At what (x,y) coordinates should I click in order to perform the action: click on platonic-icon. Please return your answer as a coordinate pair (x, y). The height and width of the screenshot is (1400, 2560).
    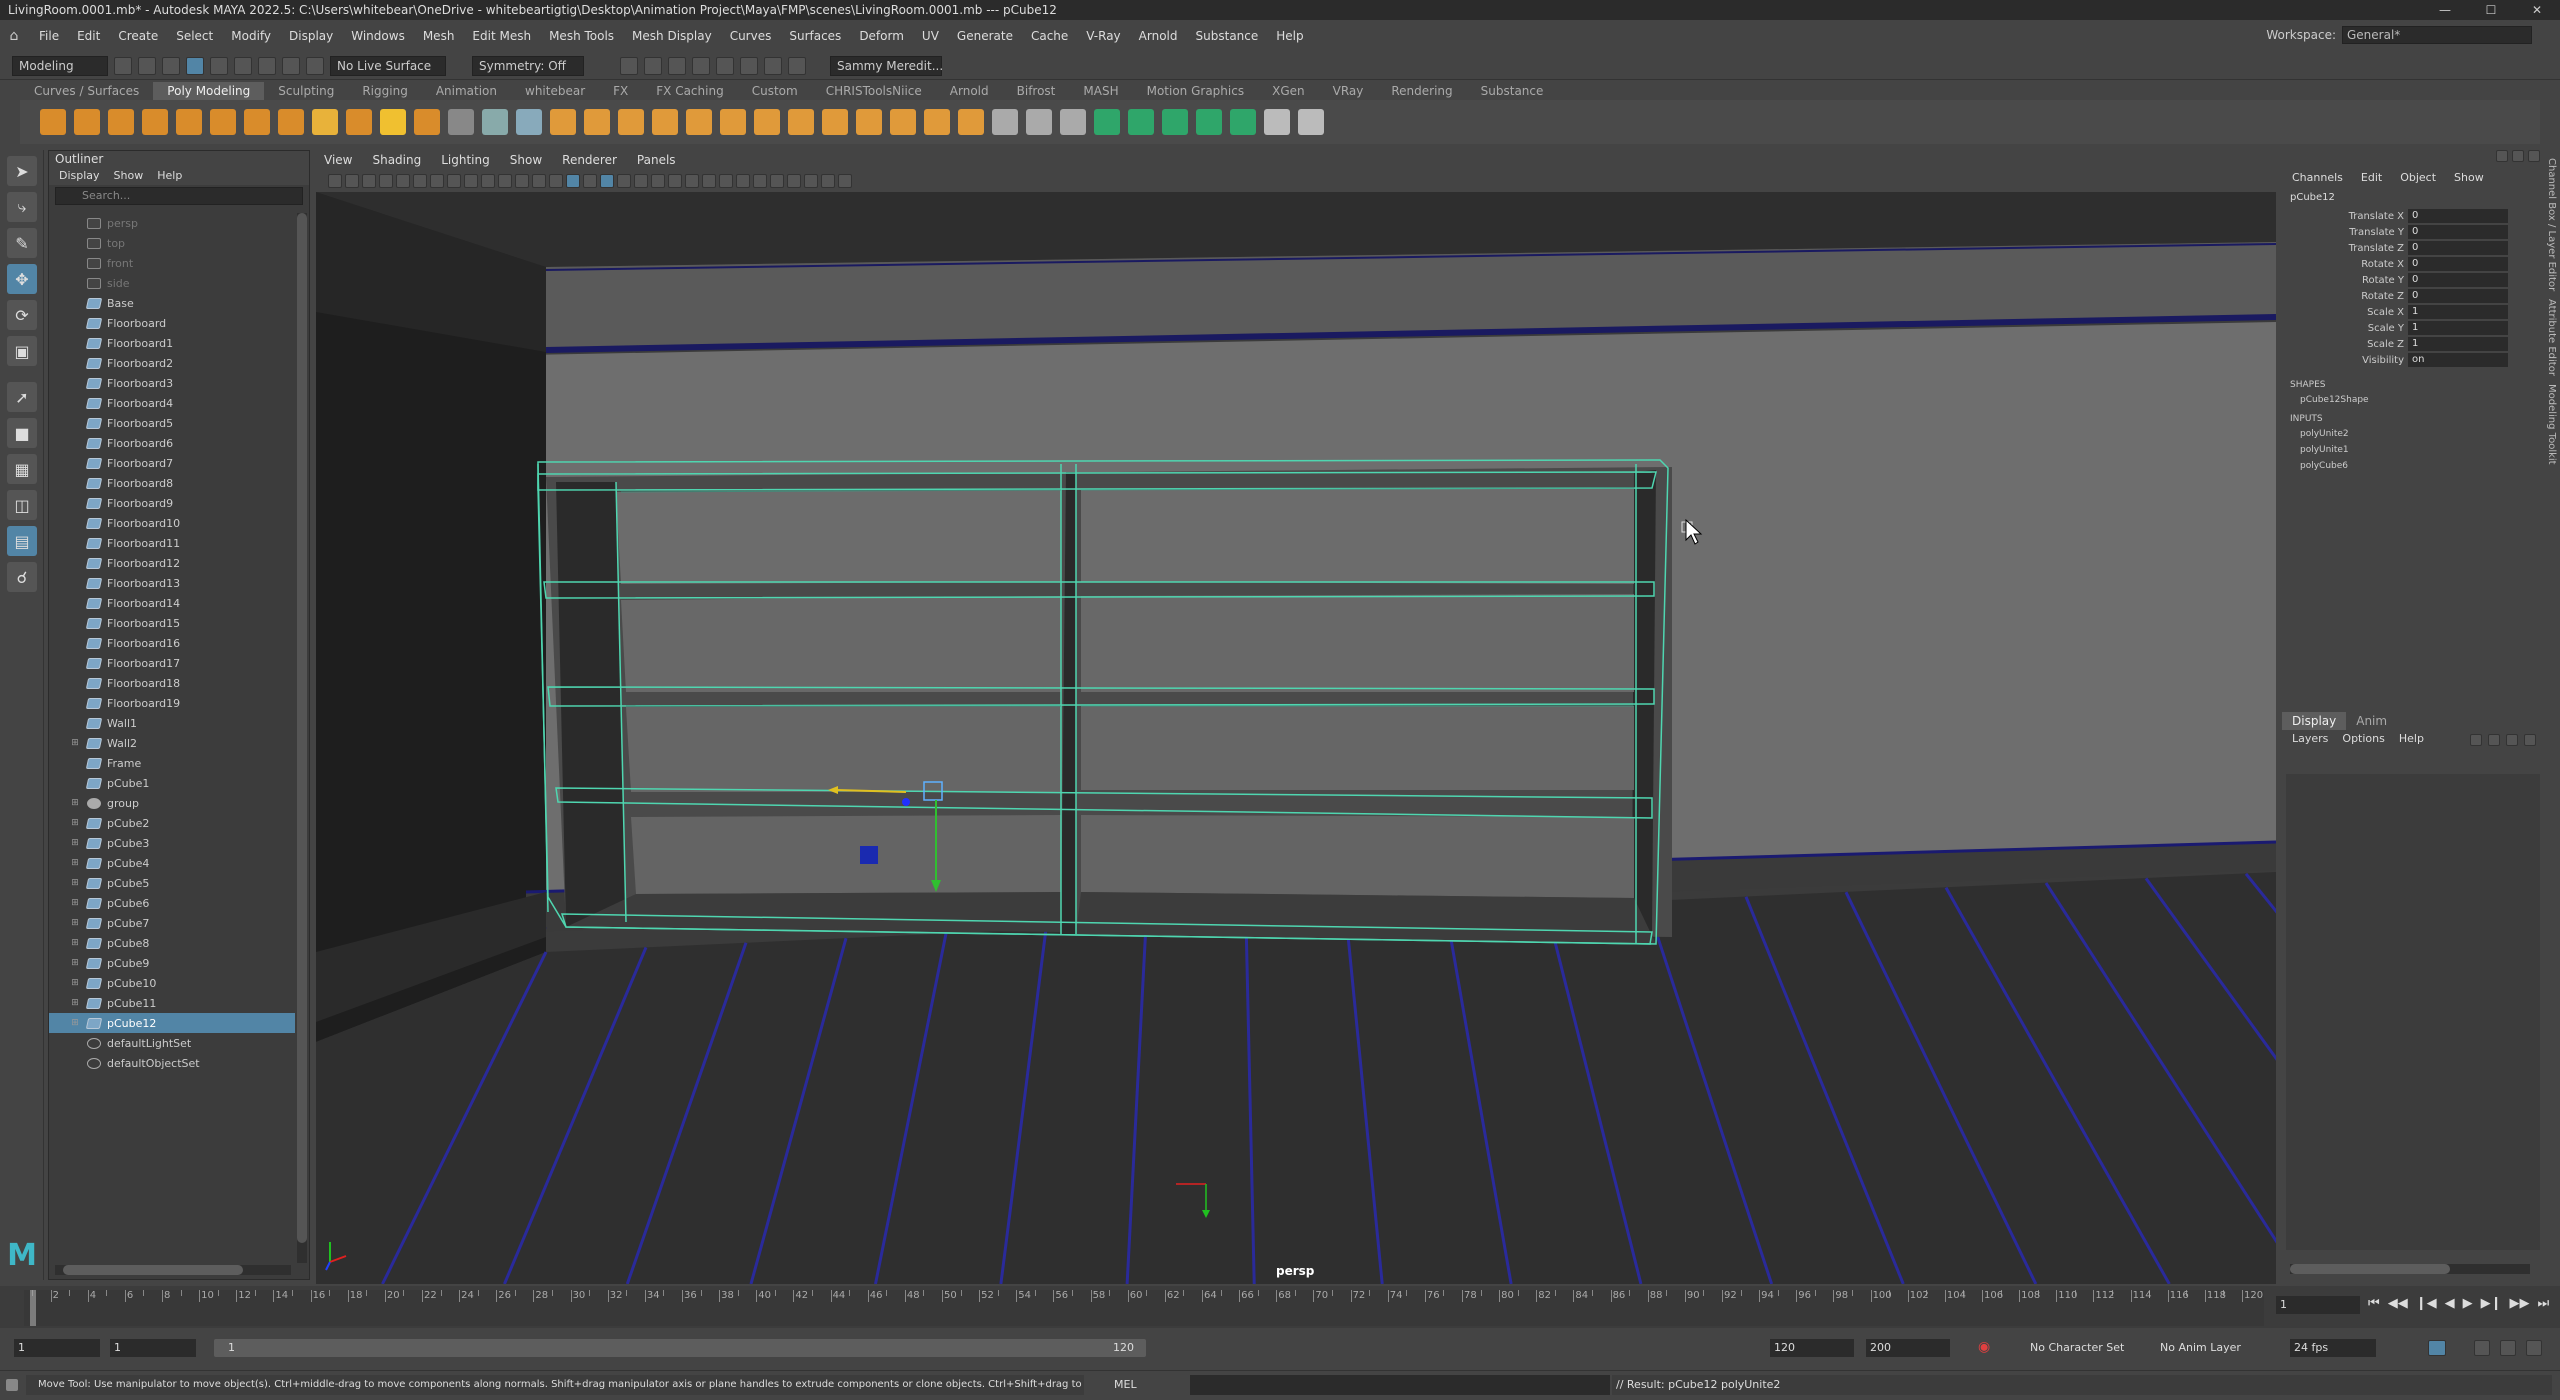
    Looking at the image, I should click on (291, 122).